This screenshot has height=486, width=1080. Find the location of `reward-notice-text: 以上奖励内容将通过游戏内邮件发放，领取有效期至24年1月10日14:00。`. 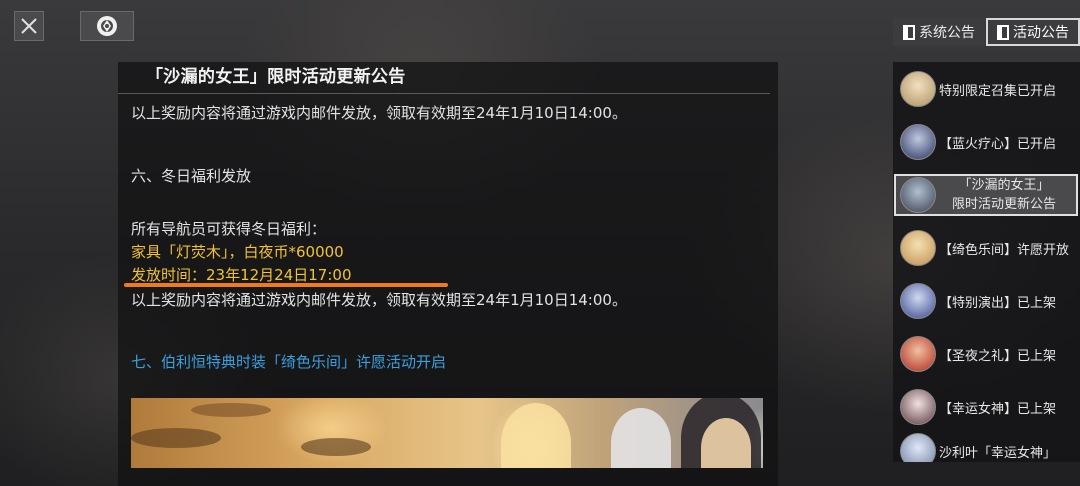

reward-notice-text: 以上奖励内容将通过游戏内邮件发放，领取有效期至24年1月10日14:00。 is located at coordinates (379, 113).